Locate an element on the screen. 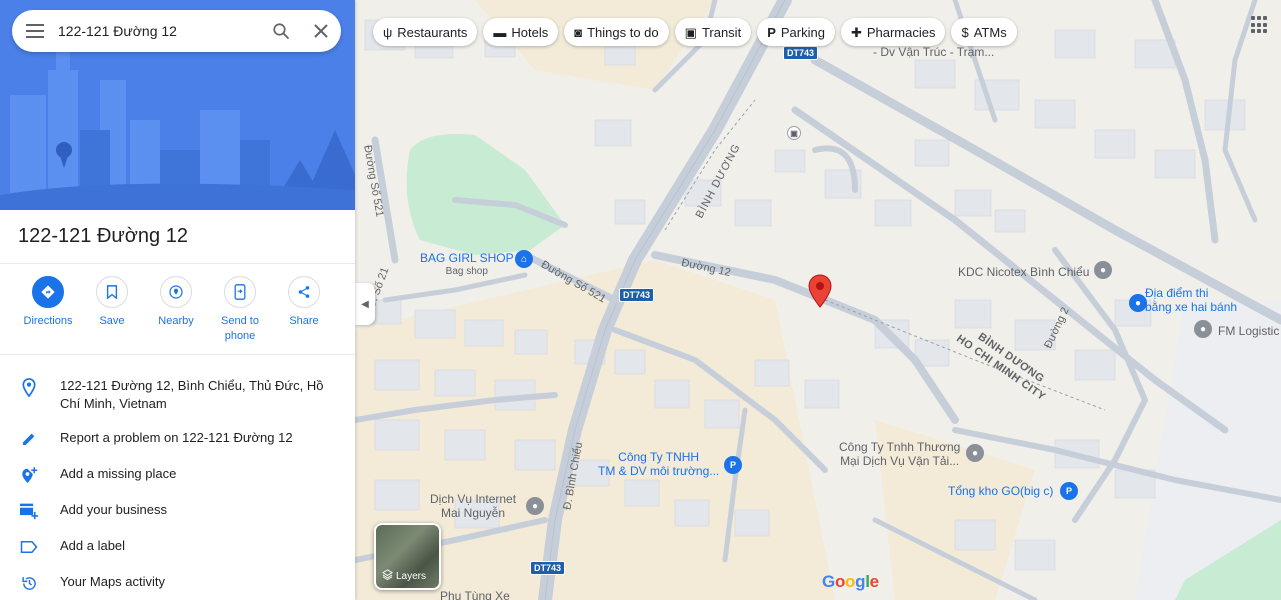  add-business-text: Add your business is located at coordinates (113, 509).